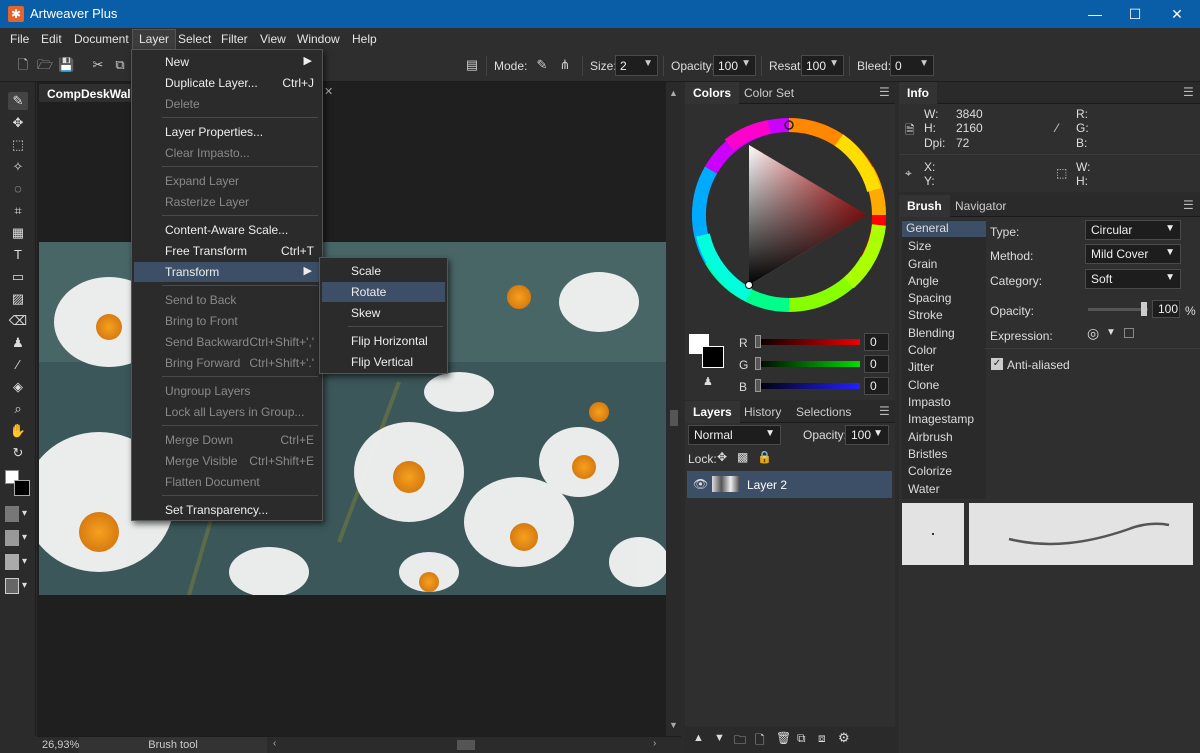  I want to click on brush-tool-icon: ✎, so click(18, 101).